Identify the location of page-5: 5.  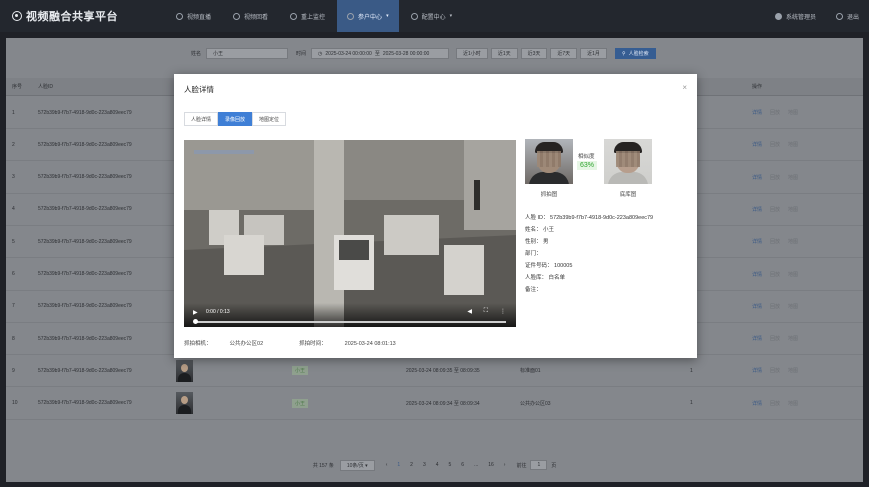
(450, 465).